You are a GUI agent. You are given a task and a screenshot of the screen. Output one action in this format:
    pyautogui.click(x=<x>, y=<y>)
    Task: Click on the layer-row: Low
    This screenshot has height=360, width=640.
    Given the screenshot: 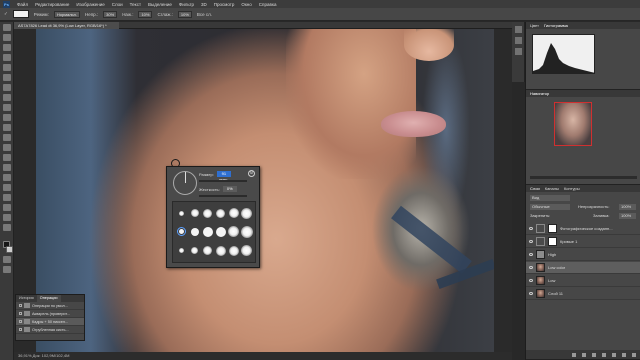 What is the action you would take?
    pyautogui.click(x=583, y=281)
    